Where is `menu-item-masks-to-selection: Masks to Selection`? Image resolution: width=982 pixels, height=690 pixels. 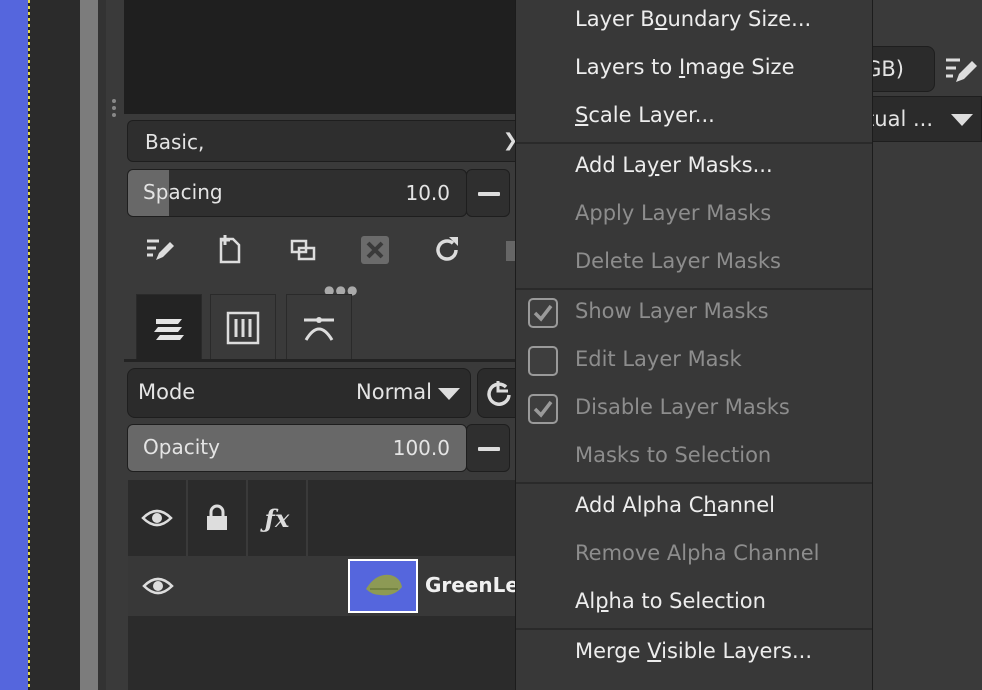 menu-item-masks-to-selection: Masks to Selection is located at coordinates (694, 458).